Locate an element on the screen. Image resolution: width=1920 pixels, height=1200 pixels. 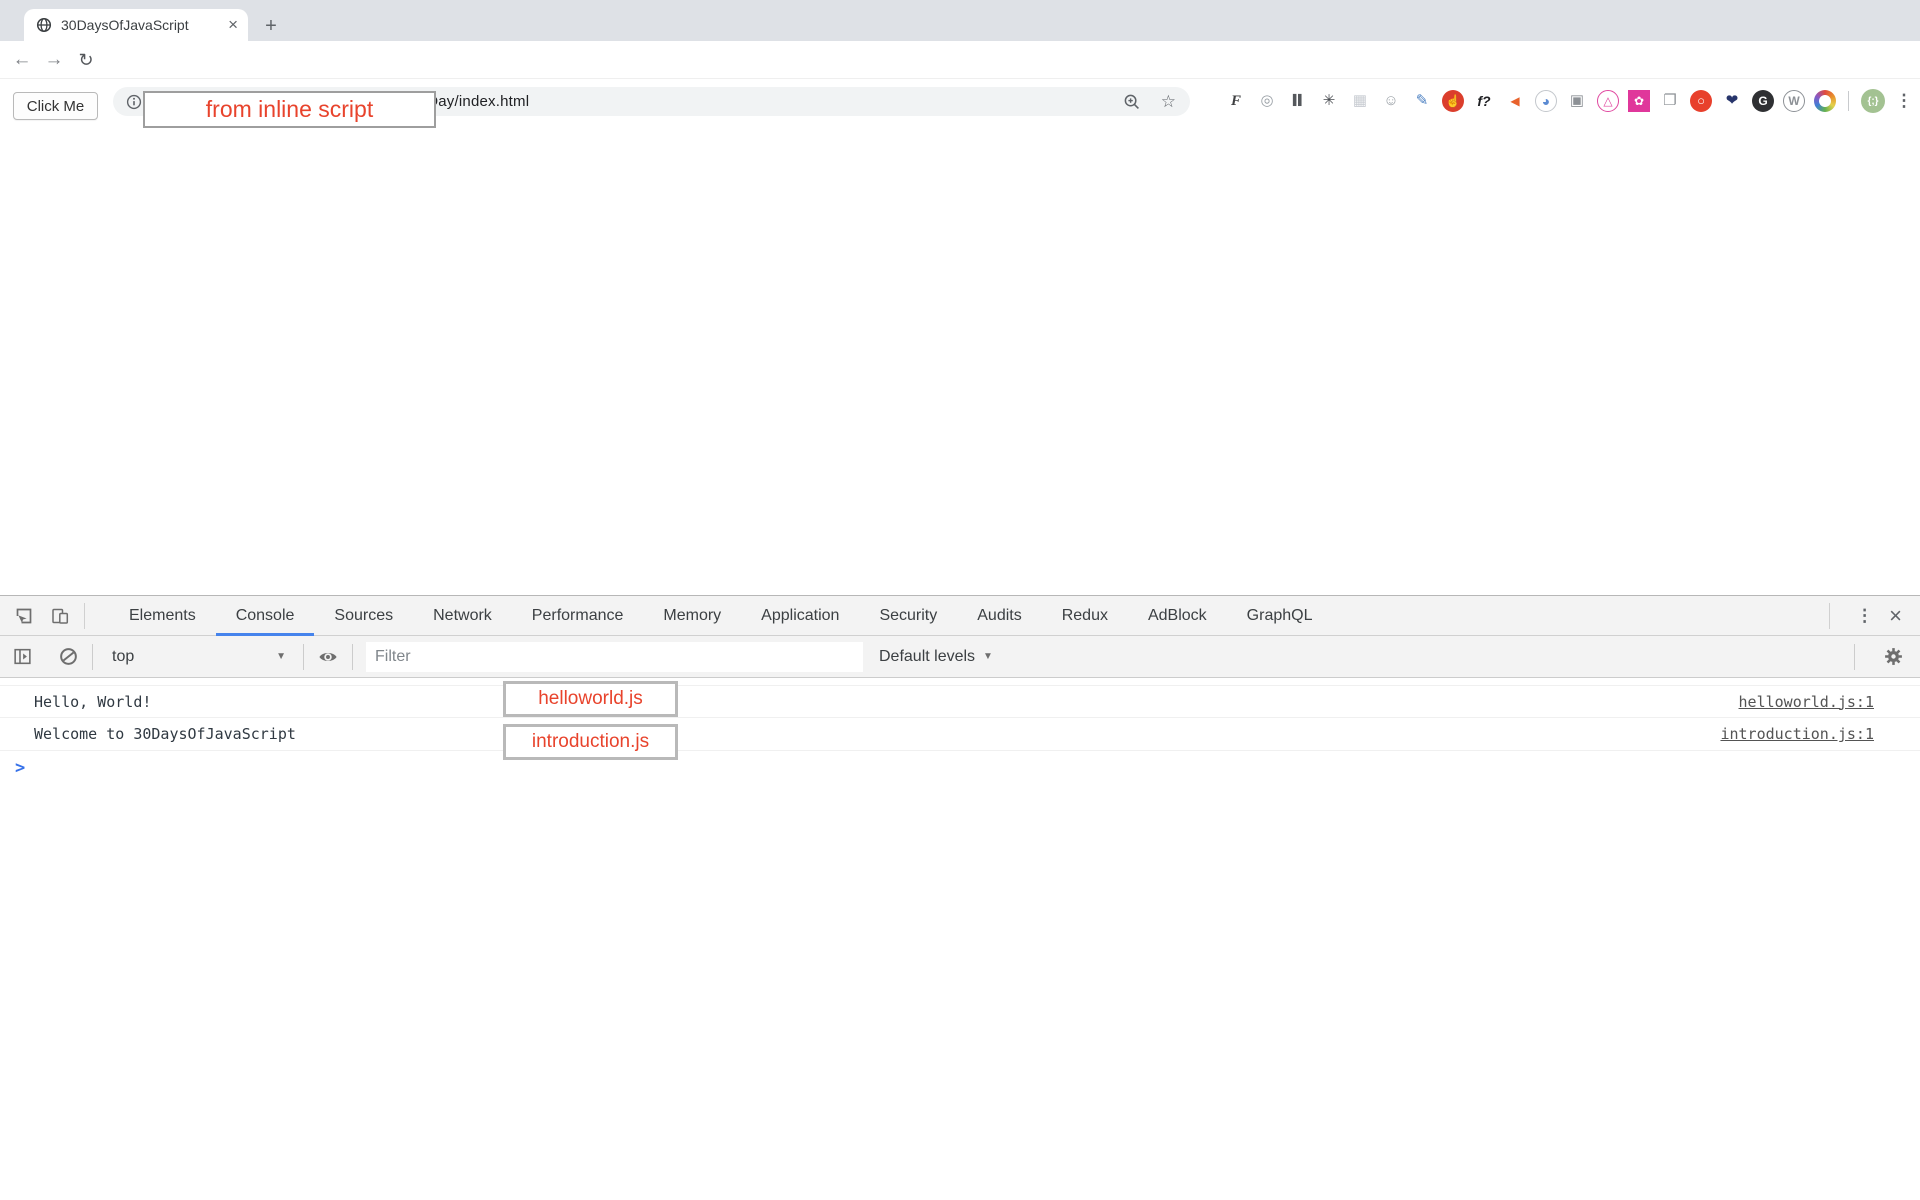
console-settings-gear-icon is located at coordinates (1893, 657).